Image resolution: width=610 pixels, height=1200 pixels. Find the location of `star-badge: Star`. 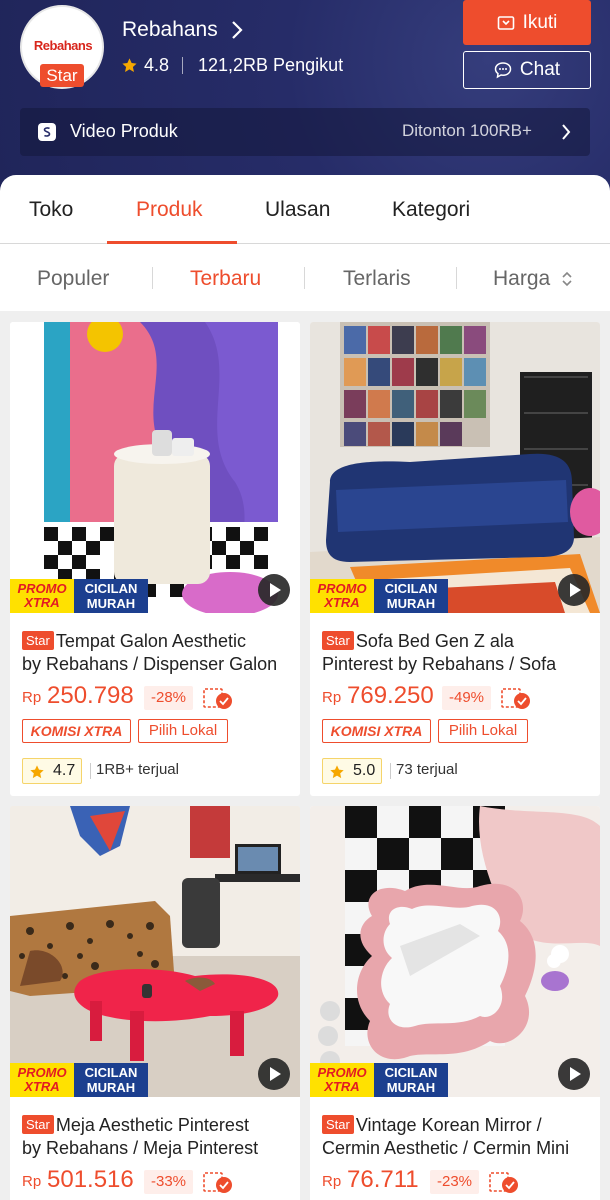

star-badge: Star is located at coordinates (62, 75).